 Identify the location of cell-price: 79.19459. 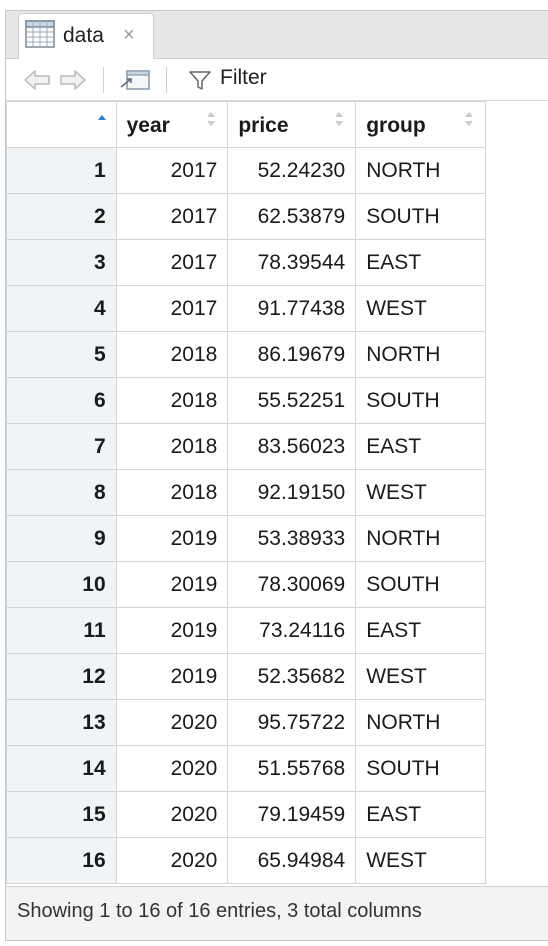
(292, 814).